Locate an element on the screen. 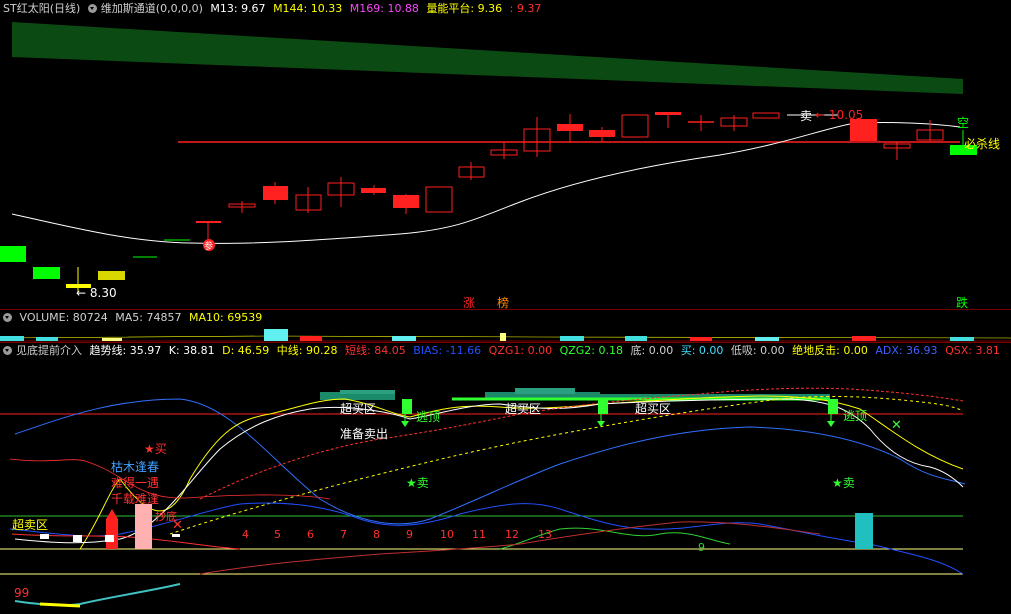 Image resolution: width=1011 pixels, height=614 pixels. count-label: 11 is located at coordinates (479, 534).